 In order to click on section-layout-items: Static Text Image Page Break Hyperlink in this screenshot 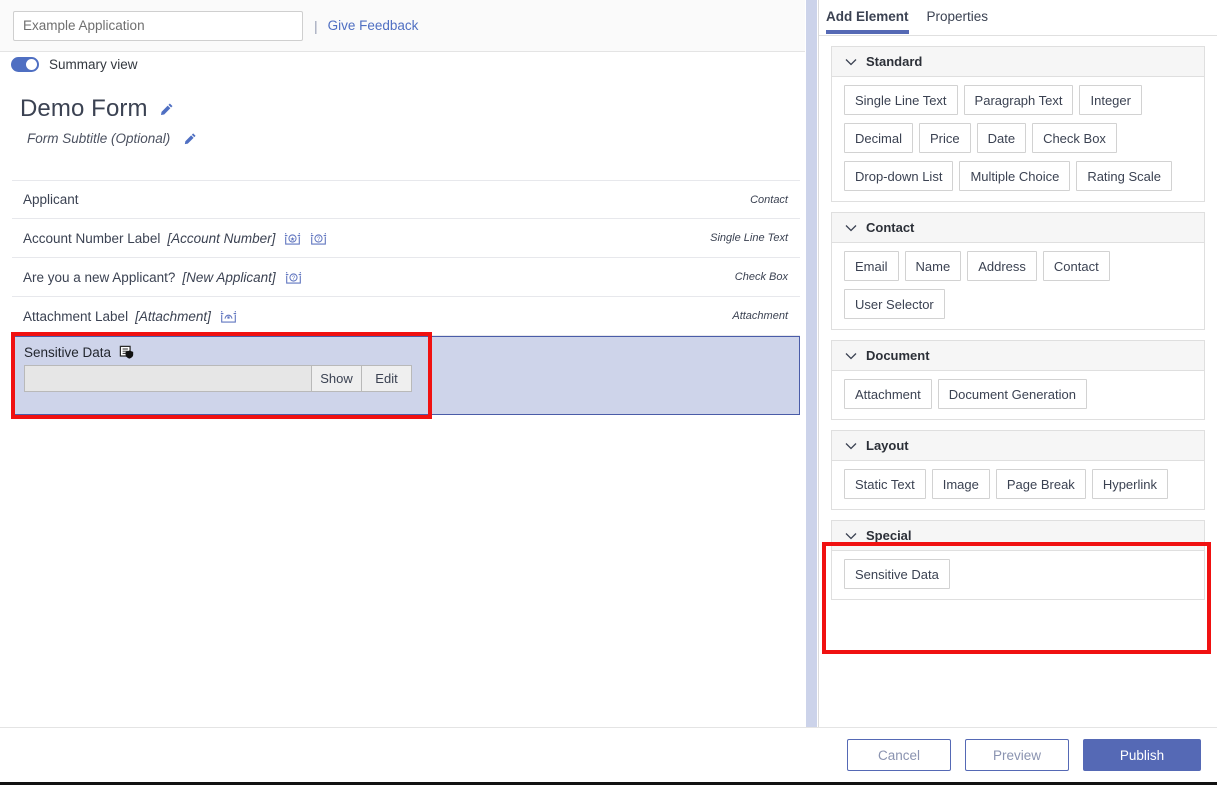, I will do `click(1018, 485)`.